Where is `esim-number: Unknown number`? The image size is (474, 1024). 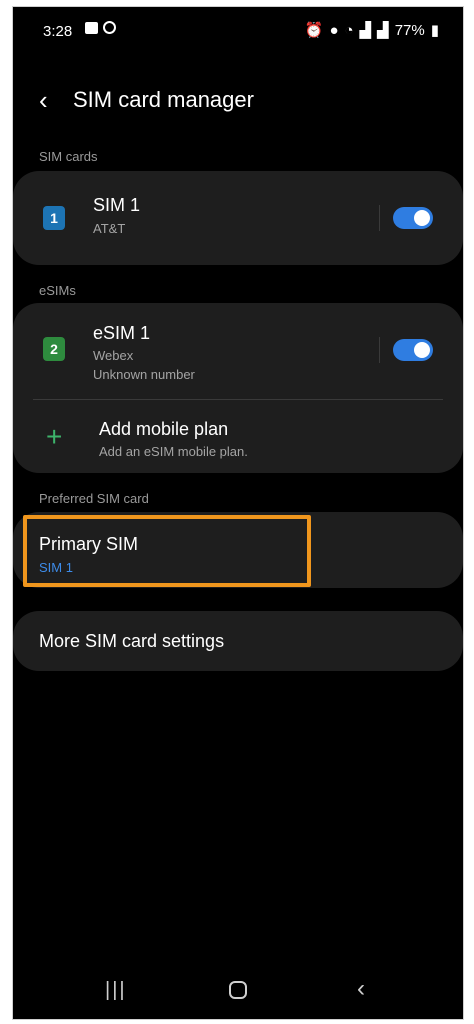 esim-number: Unknown number is located at coordinates (144, 374).